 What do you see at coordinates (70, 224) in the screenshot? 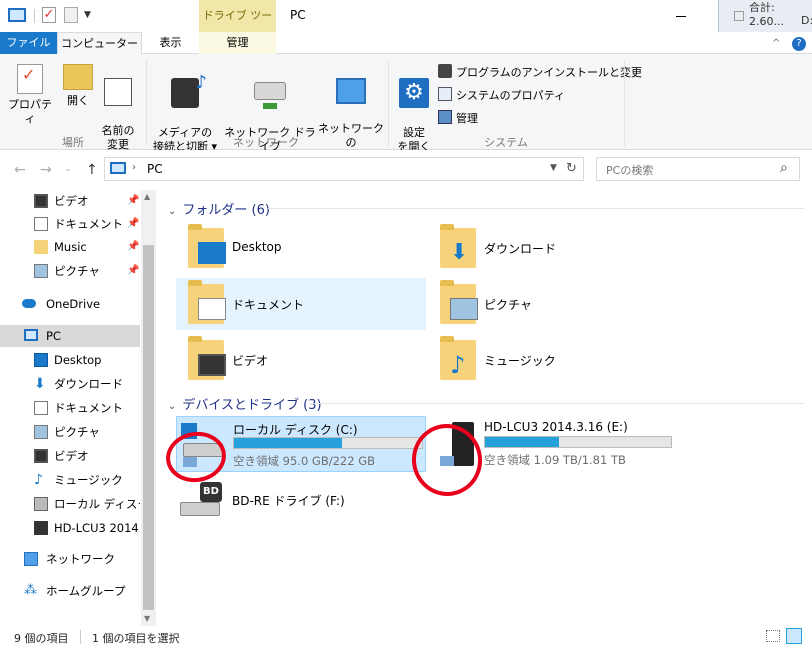
I see `nav-item-documents: ドキュメント 📌` at bounding box center [70, 224].